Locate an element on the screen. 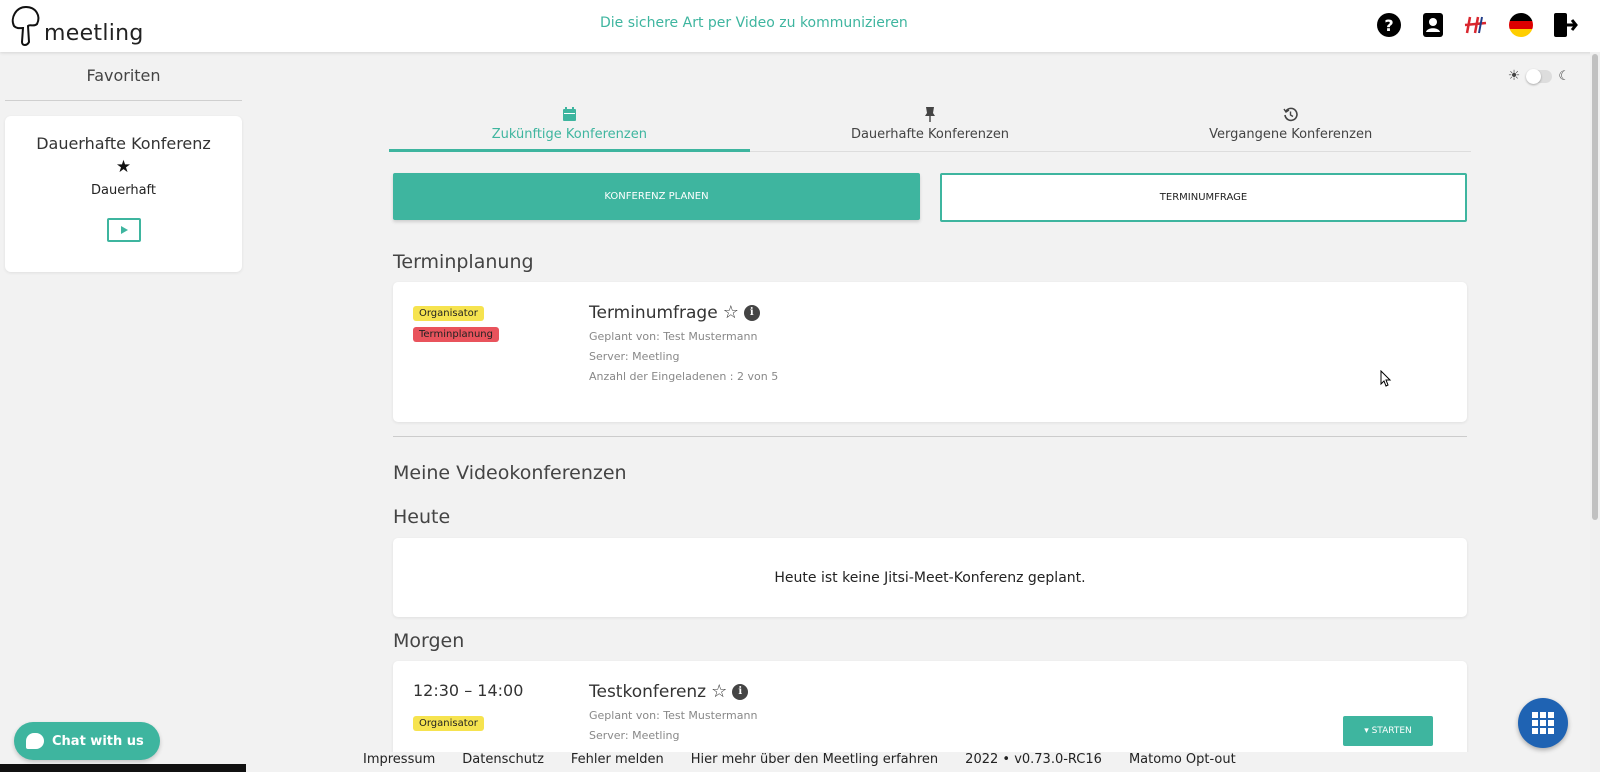 This screenshot has height=772, width=1600. sidebar-divider is located at coordinates (123, 100).